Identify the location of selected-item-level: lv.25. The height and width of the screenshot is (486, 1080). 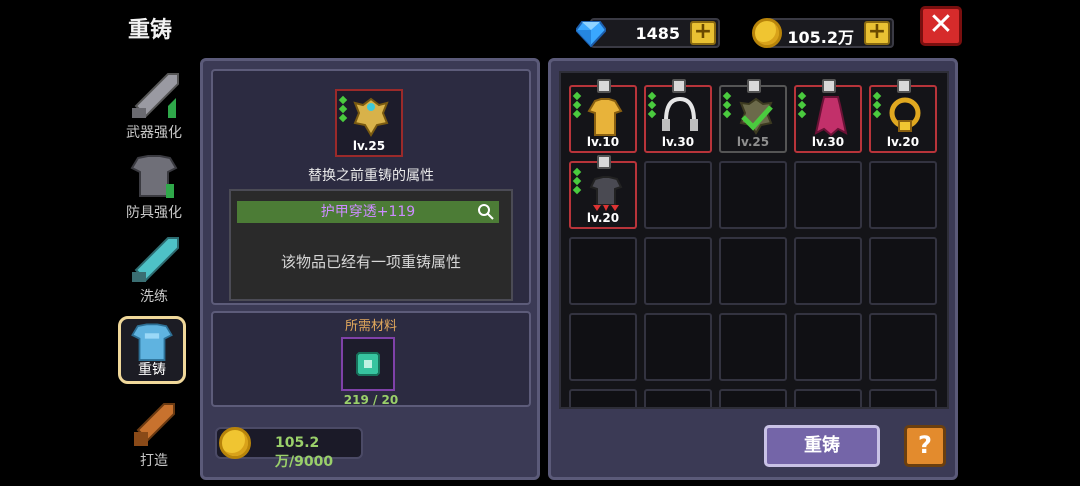
(369, 146).